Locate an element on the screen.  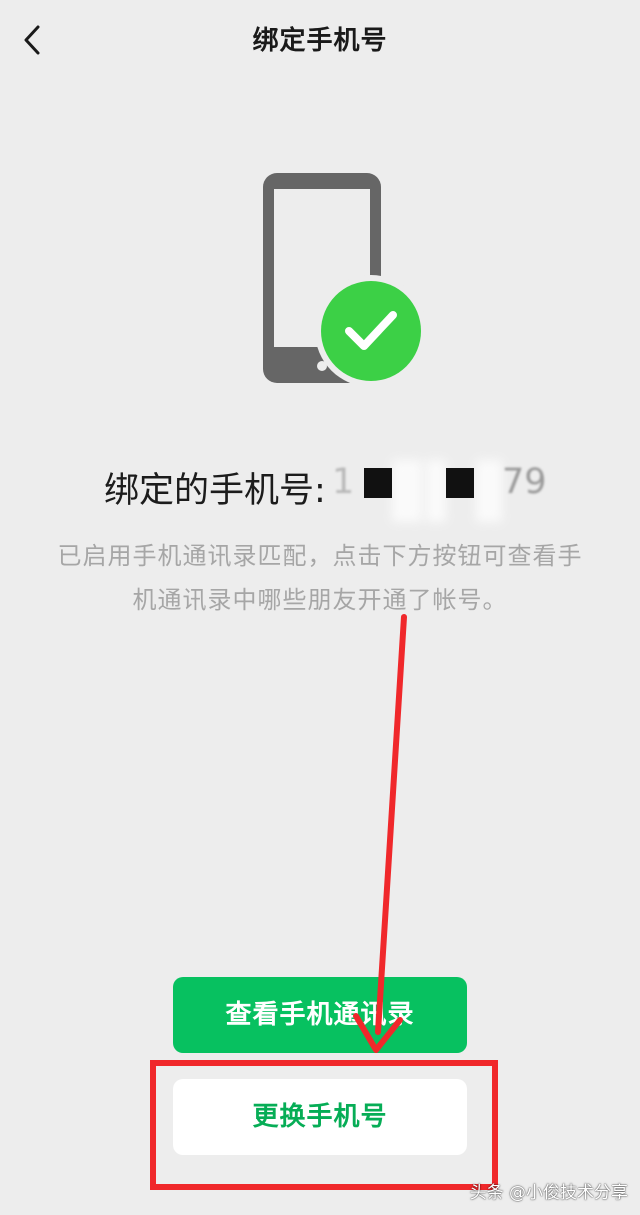
nav-bar: 绑定手机号 is located at coordinates (320, 40).